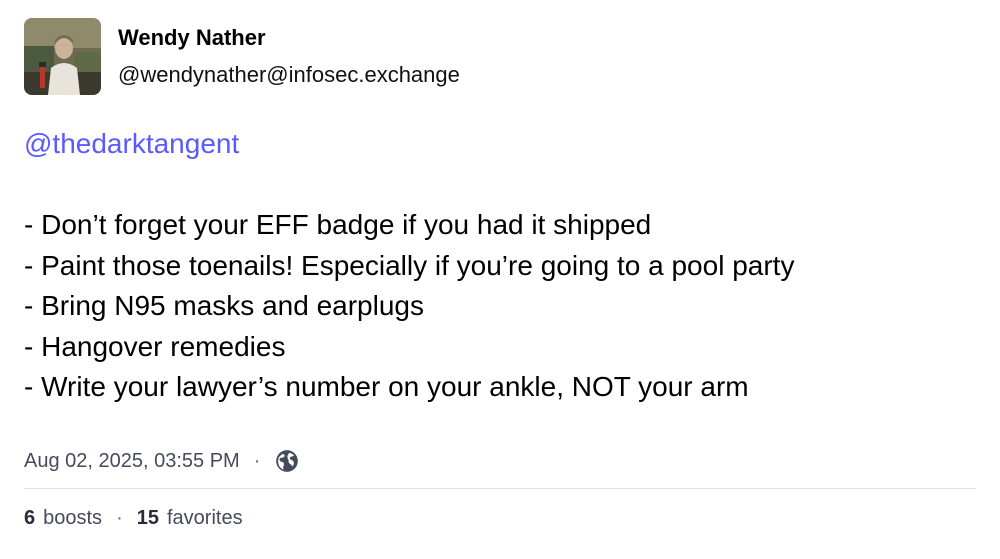 This screenshot has height=559, width=1000. I want to click on post-timestamp: Aug 02, 2025, 03:55 PM, so click(132, 461).